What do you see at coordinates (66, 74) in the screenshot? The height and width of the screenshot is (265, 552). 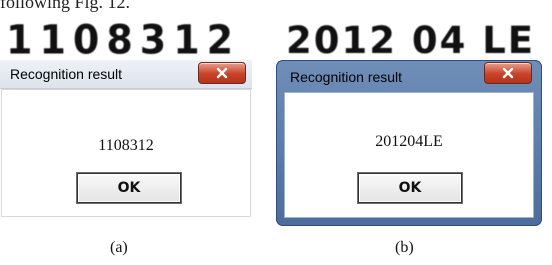 I see `dialog-title-a: Recognition result` at bounding box center [66, 74].